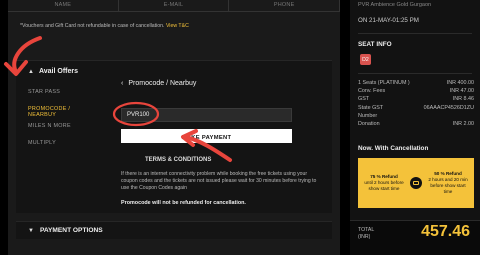 Image resolution: width=480 pixels, height=255 pixels. Describe the element at coordinates (393, 148) in the screenshot. I see `cancellation-title: Now. With Cancellation` at that location.